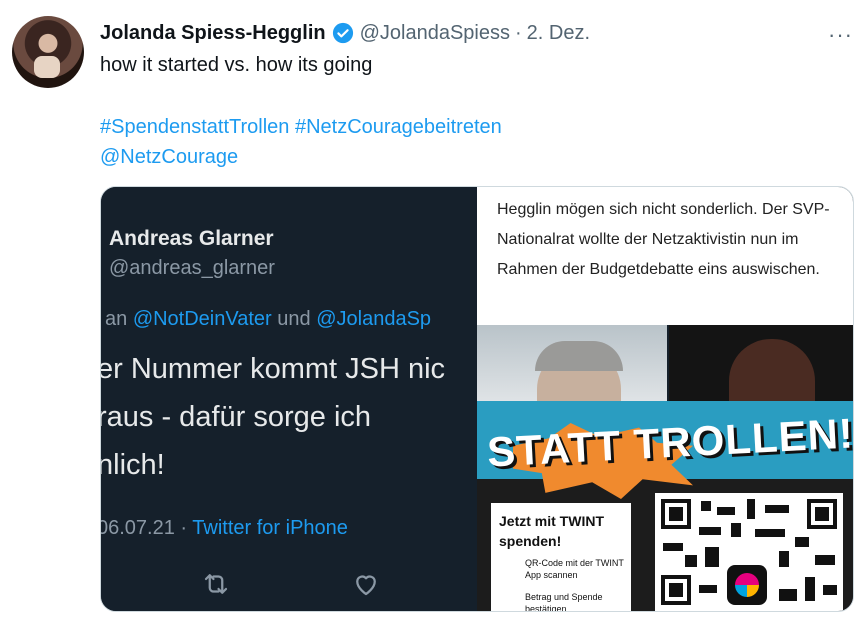 Image resolution: width=866 pixels, height=626 pixels. I want to click on hashtag-link: #NetzCouragebeitreten, so click(398, 127).